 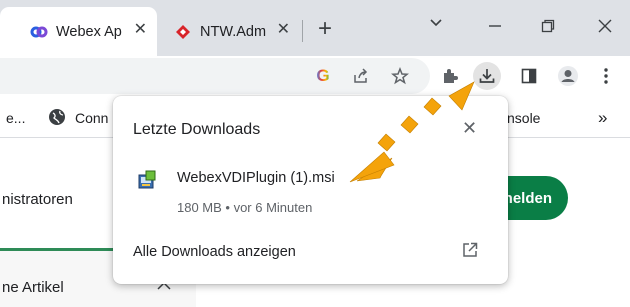 What do you see at coordinates (37, 199) in the screenshot?
I see `nav-item-administratoren: nistratoren` at bounding box center [37, 199].